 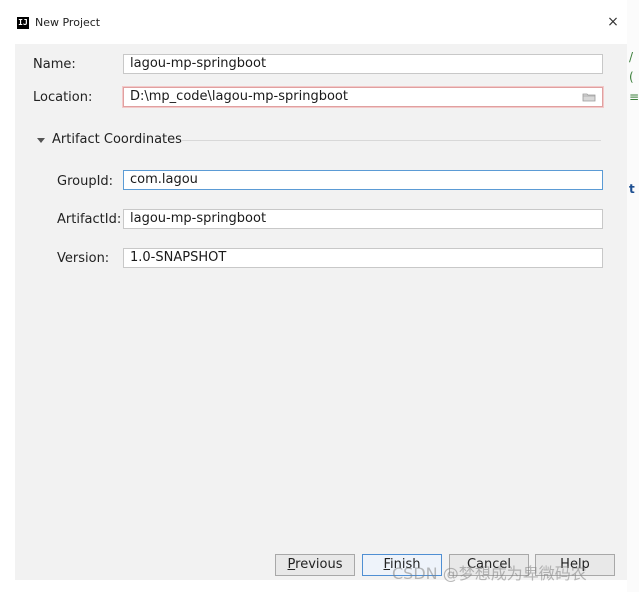 I want to click on intellij-app-icon: IJ, so click(x=23, y=23).